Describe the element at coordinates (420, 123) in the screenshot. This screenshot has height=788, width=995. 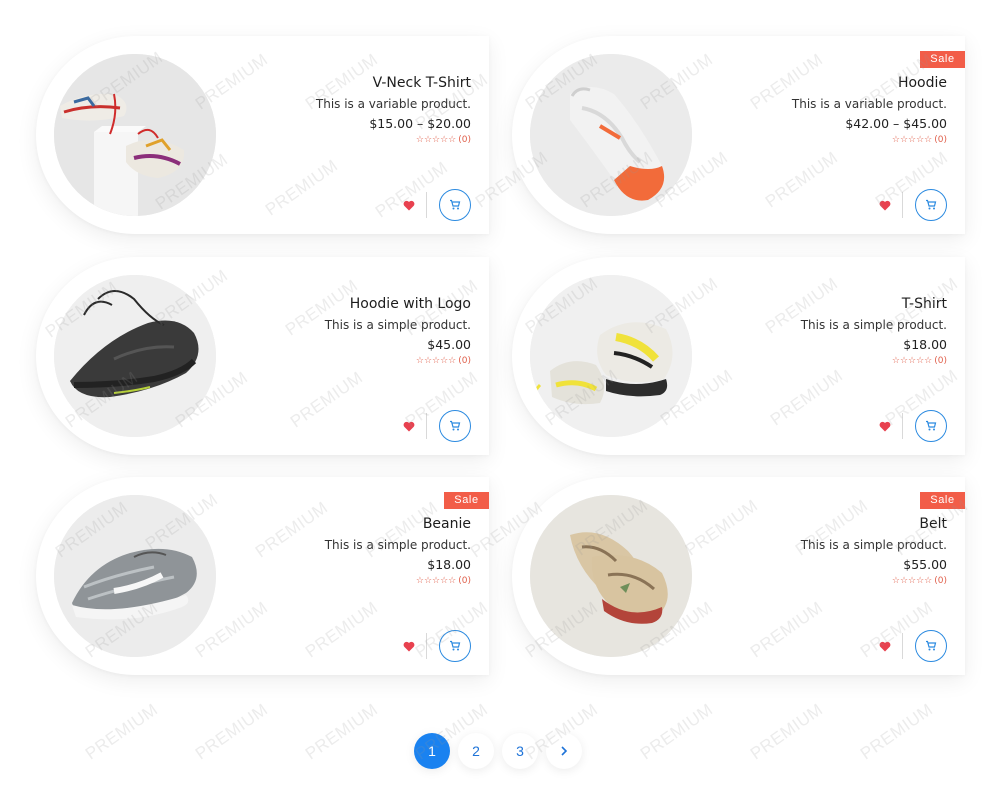
I see `product-price: $15.00 – $20.00` at that location.